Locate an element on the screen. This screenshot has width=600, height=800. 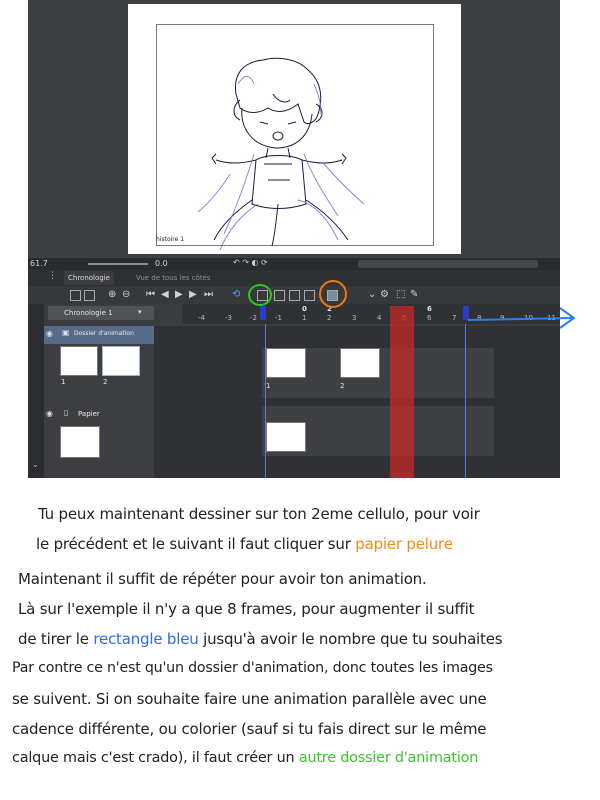
annotation-layer is located at coordinates (412, 304).